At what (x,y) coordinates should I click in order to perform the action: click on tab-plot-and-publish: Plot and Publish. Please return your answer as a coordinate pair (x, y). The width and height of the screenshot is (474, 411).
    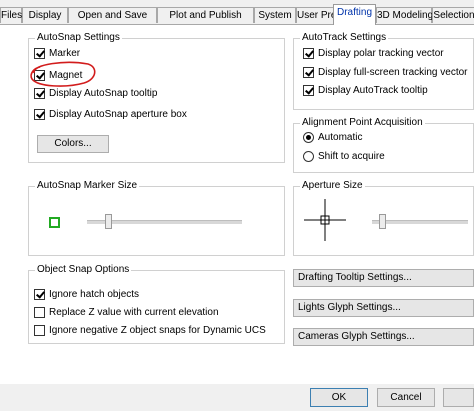
    Looking at the image, I should click on (205, 15).